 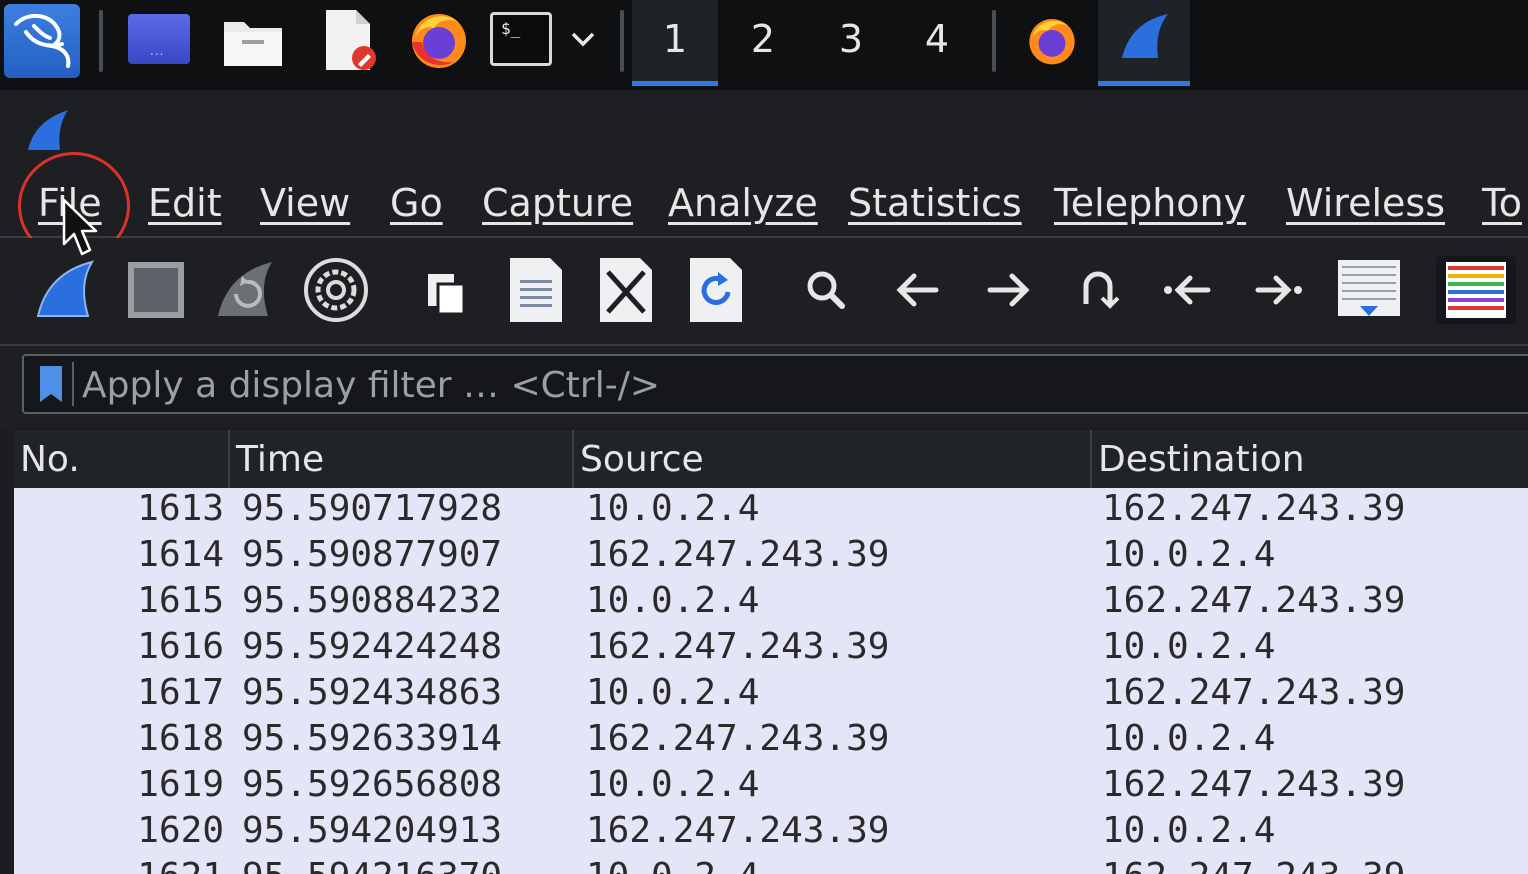 What do you see at coordinates (185, 198) in the screenshot?
I see `menu-edit: Edit` at bounding box center [185, 198].